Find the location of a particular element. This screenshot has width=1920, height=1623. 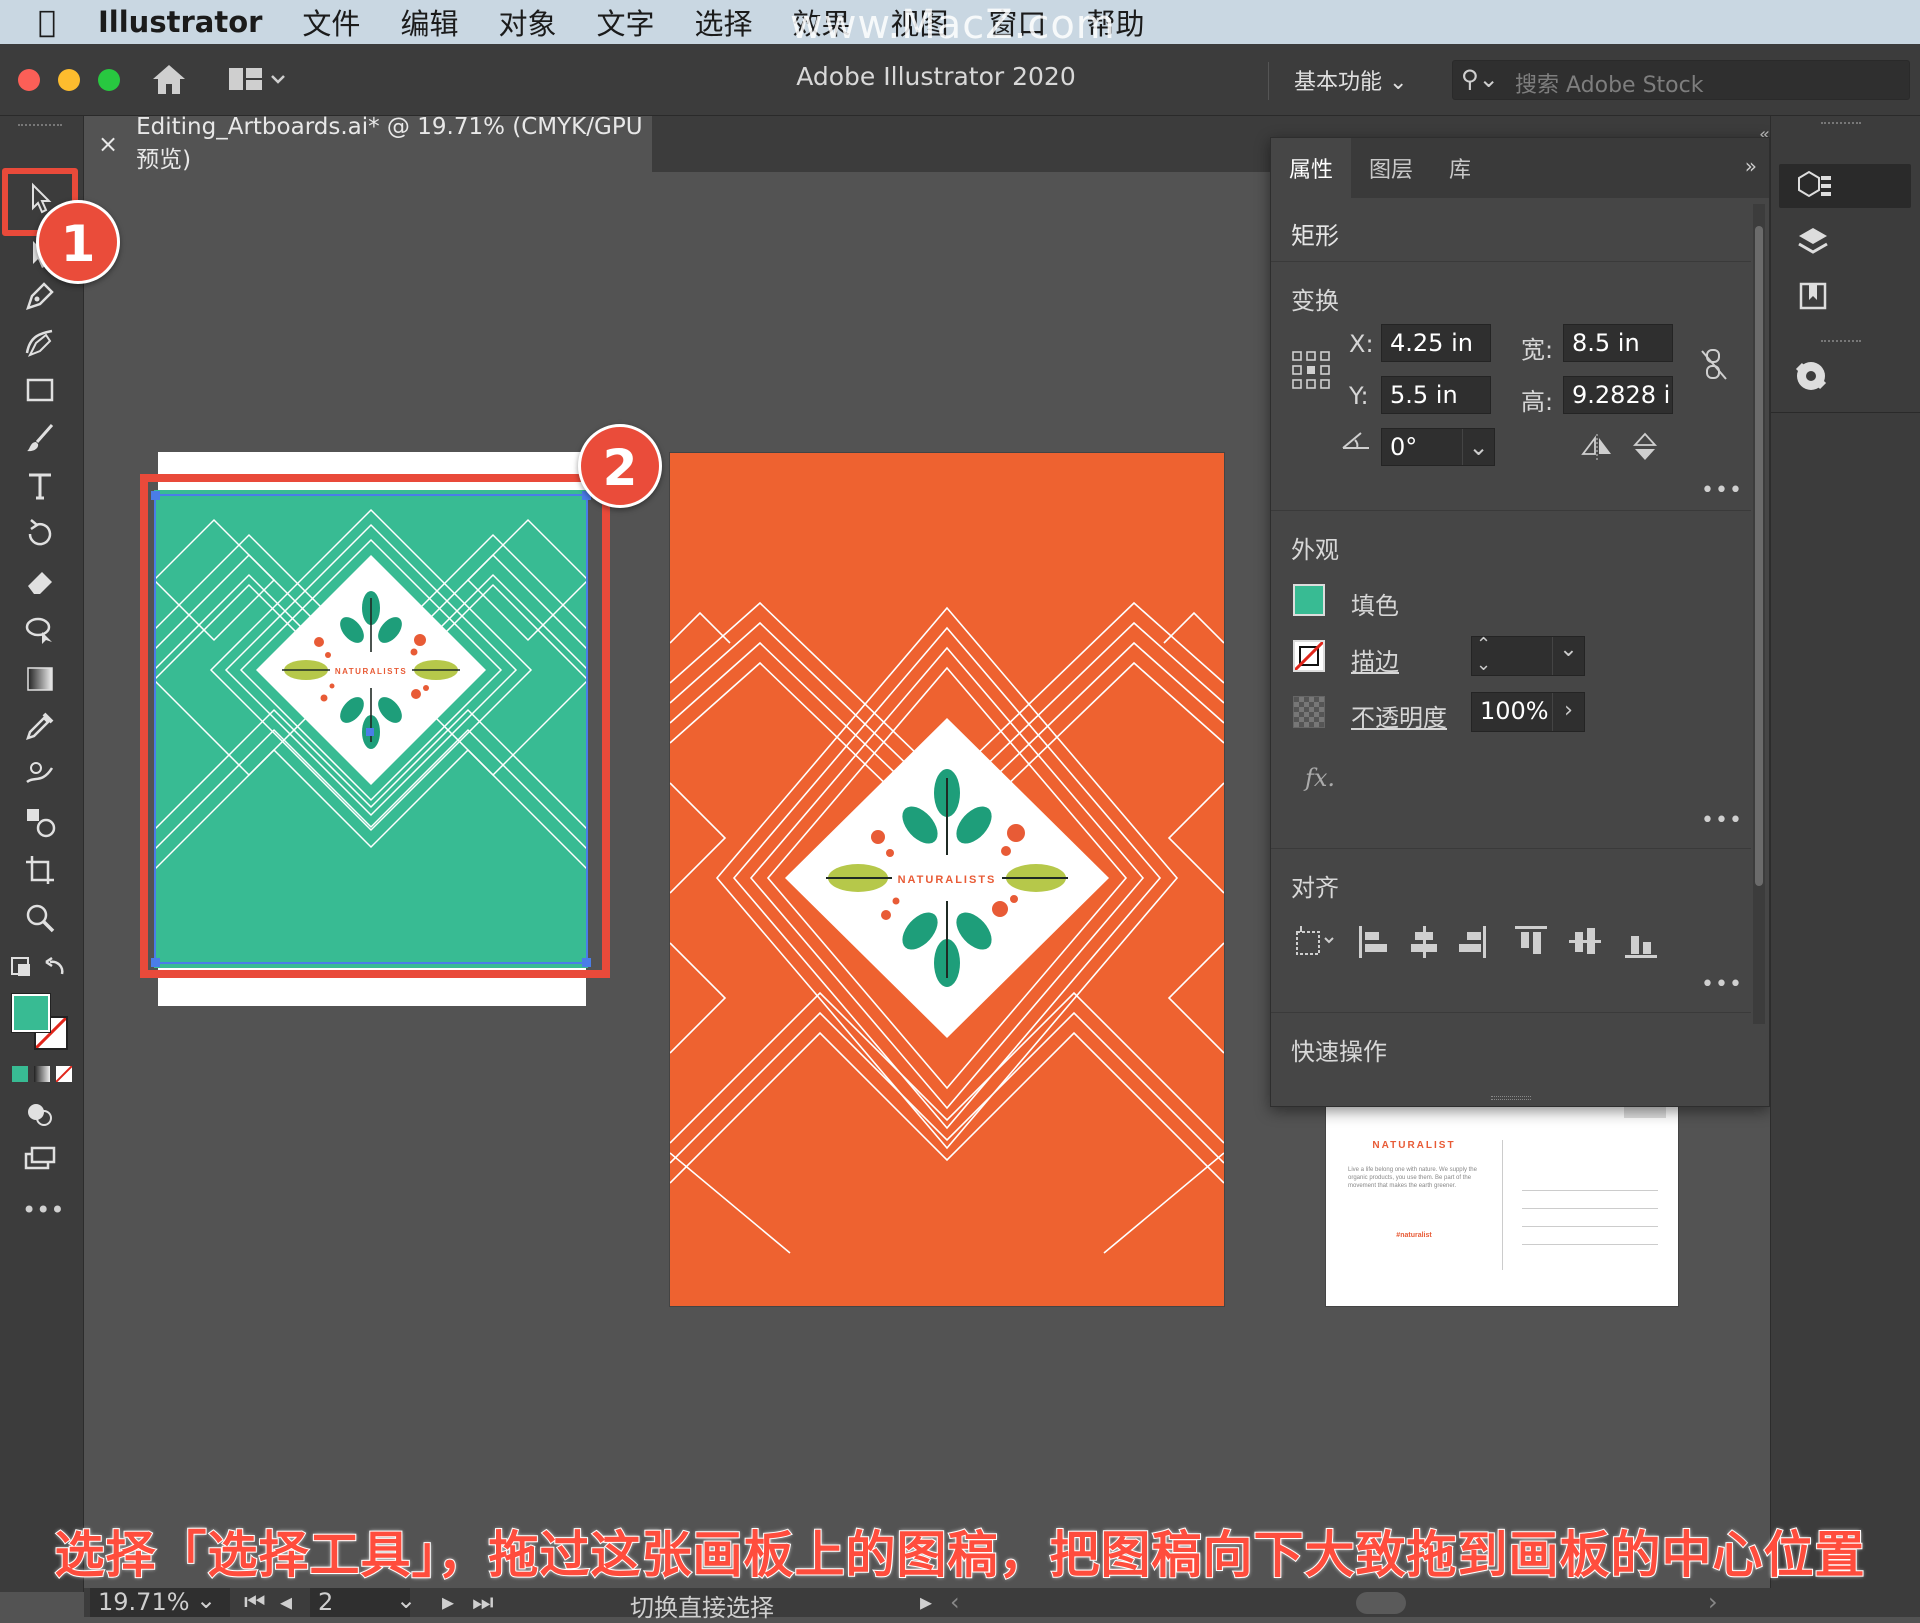

align-more-icon: ••• is located at coordinates (1722, 984).